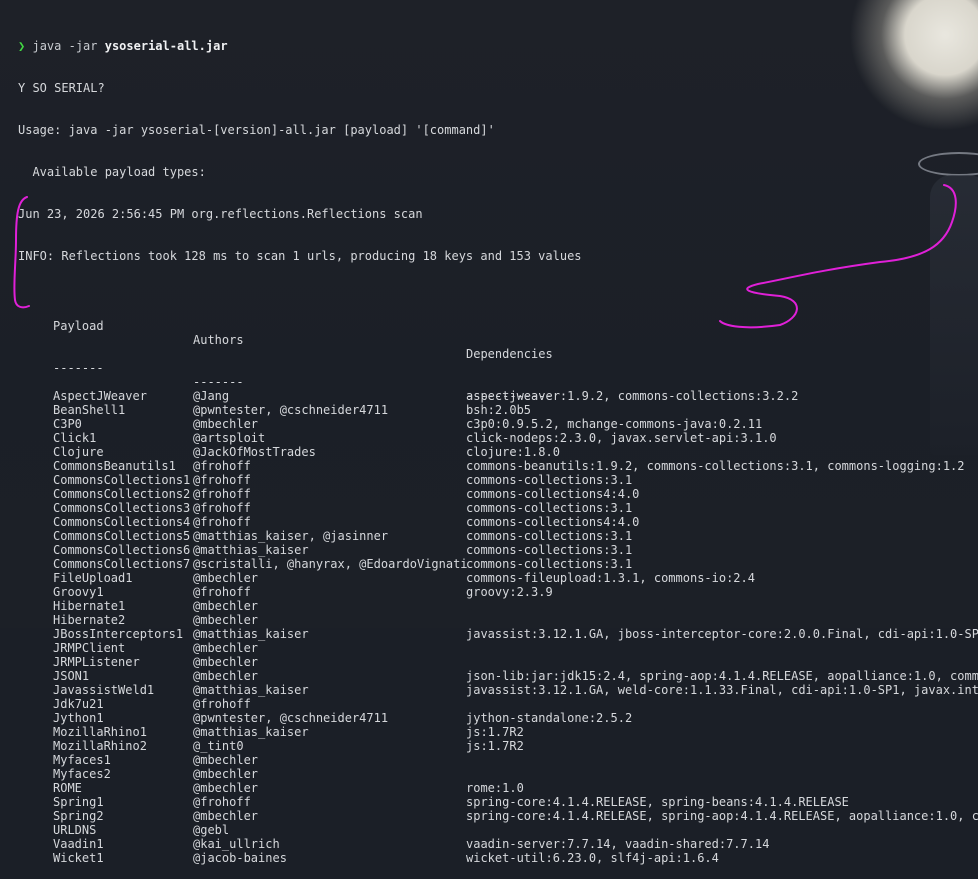  Describe the element at coordinates (122, 494) in the screenshot. I see `payload-name: CommonsCollections2` at that location.